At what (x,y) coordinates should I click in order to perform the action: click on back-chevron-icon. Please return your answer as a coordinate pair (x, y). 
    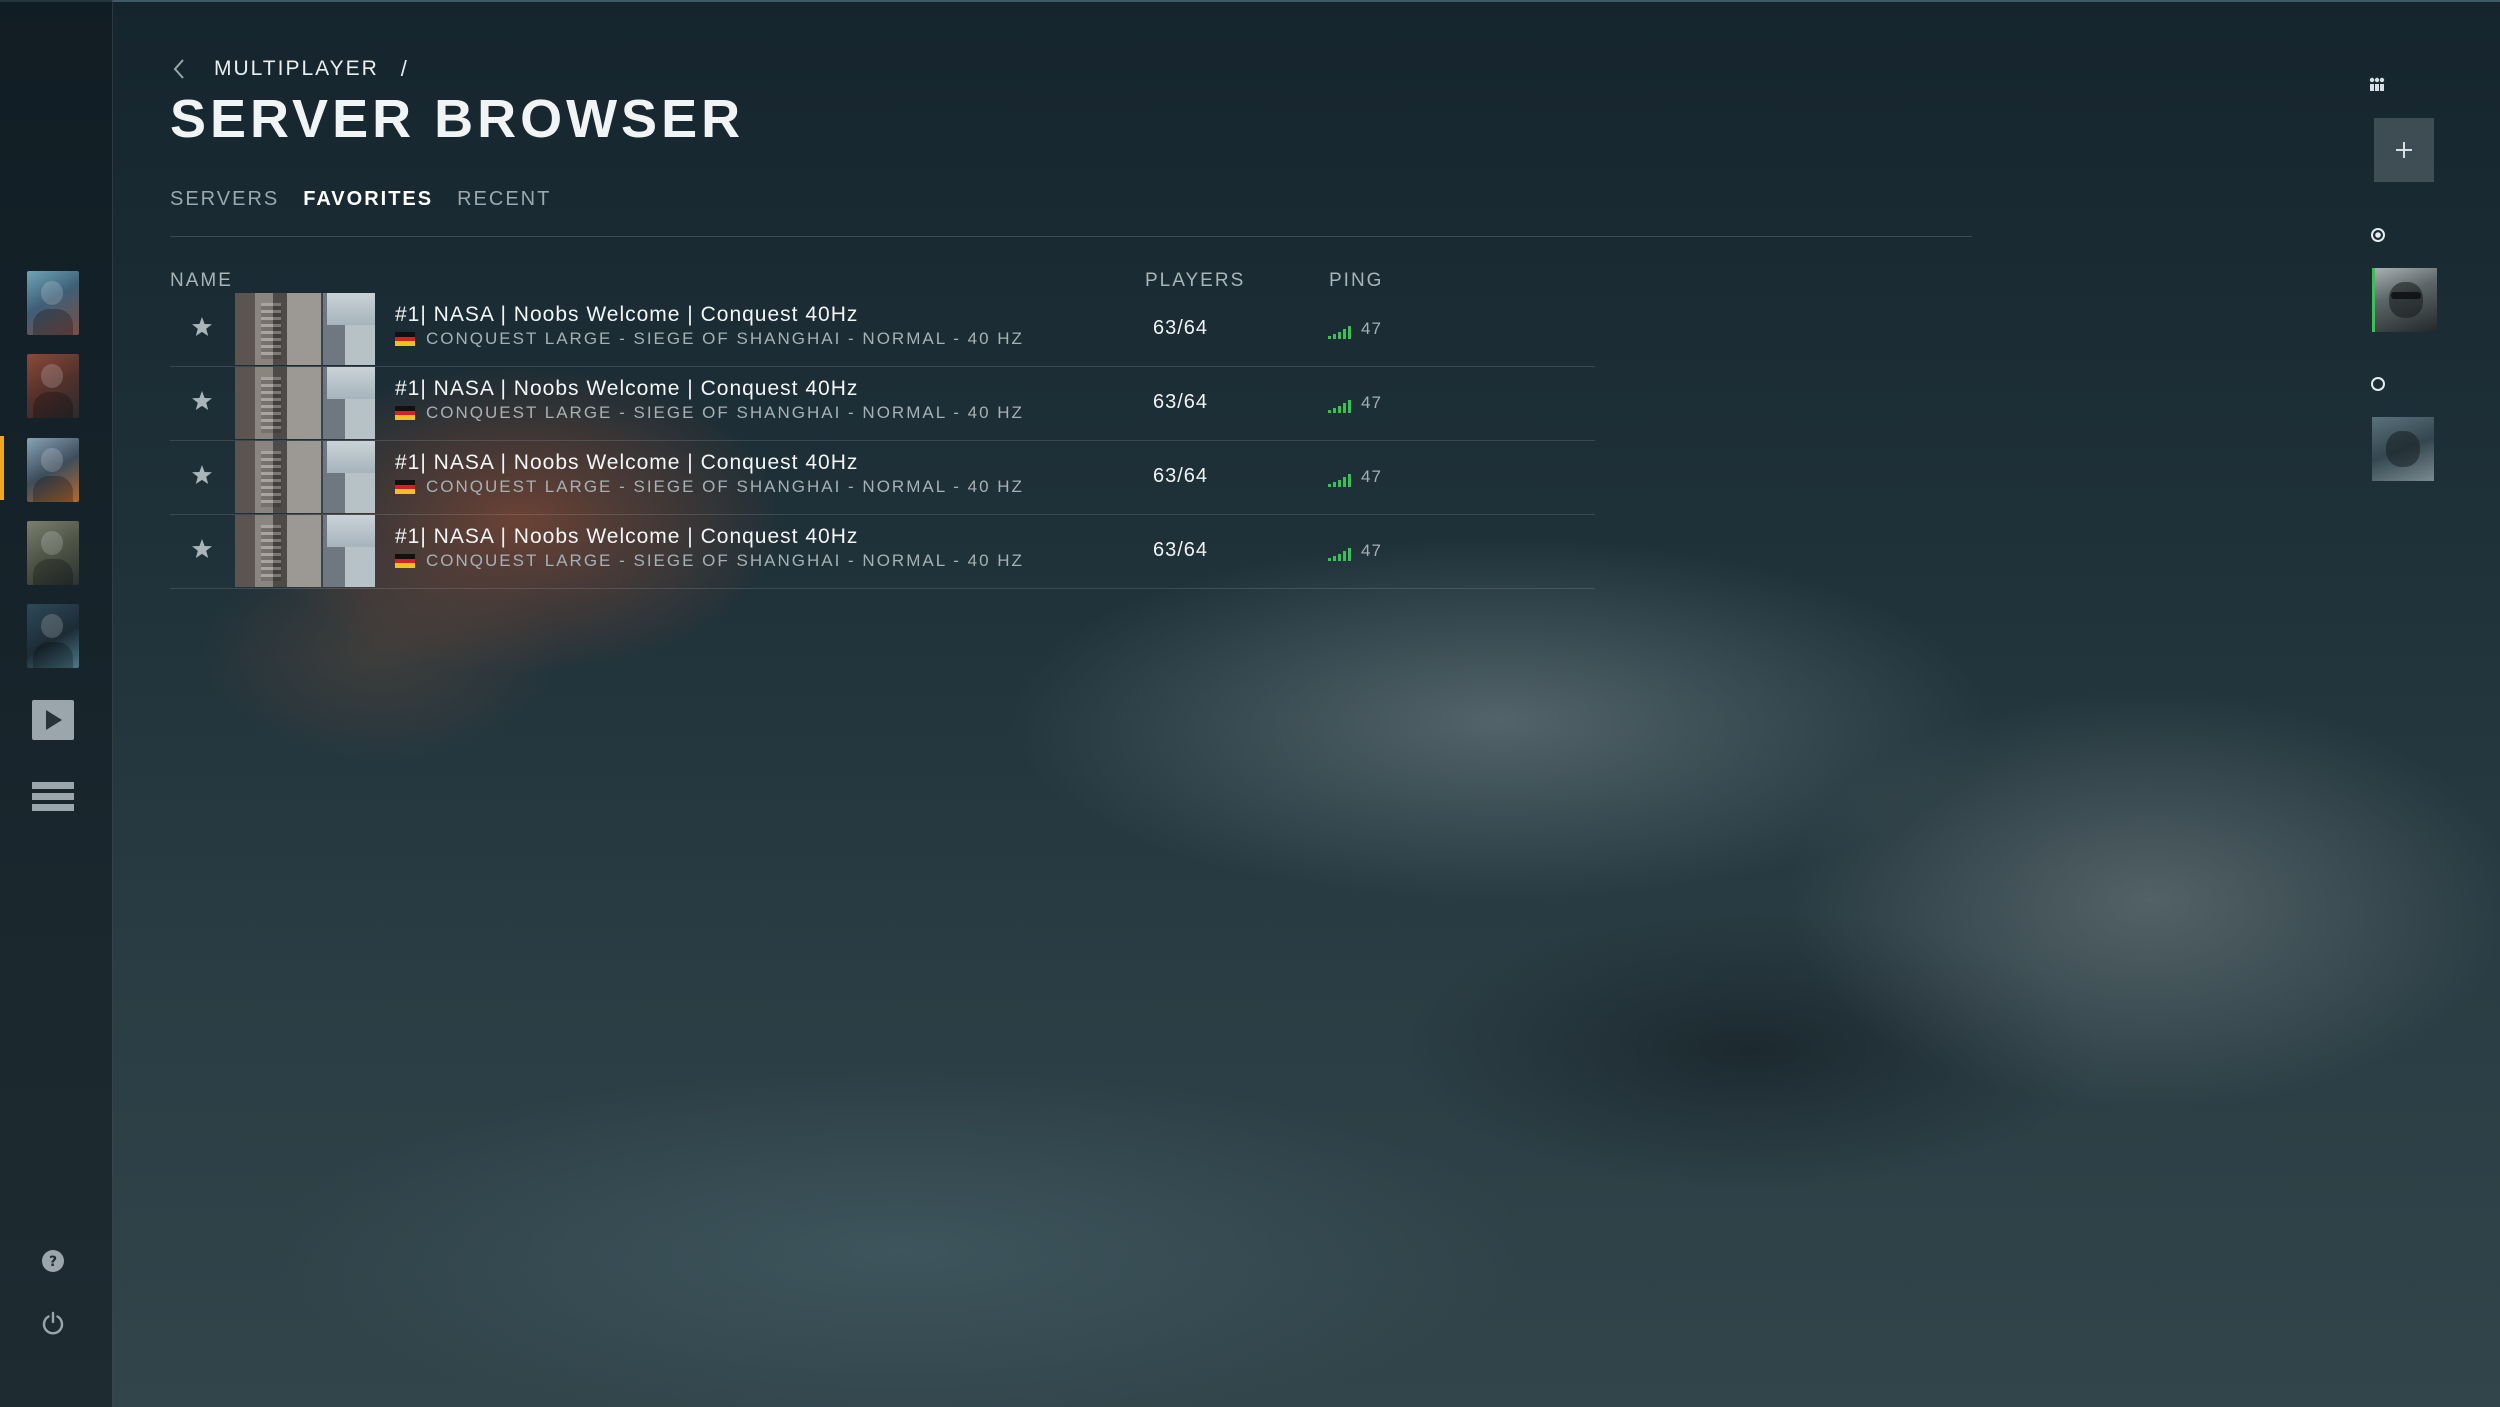
    Looking at the image, I should click on (179, 69).